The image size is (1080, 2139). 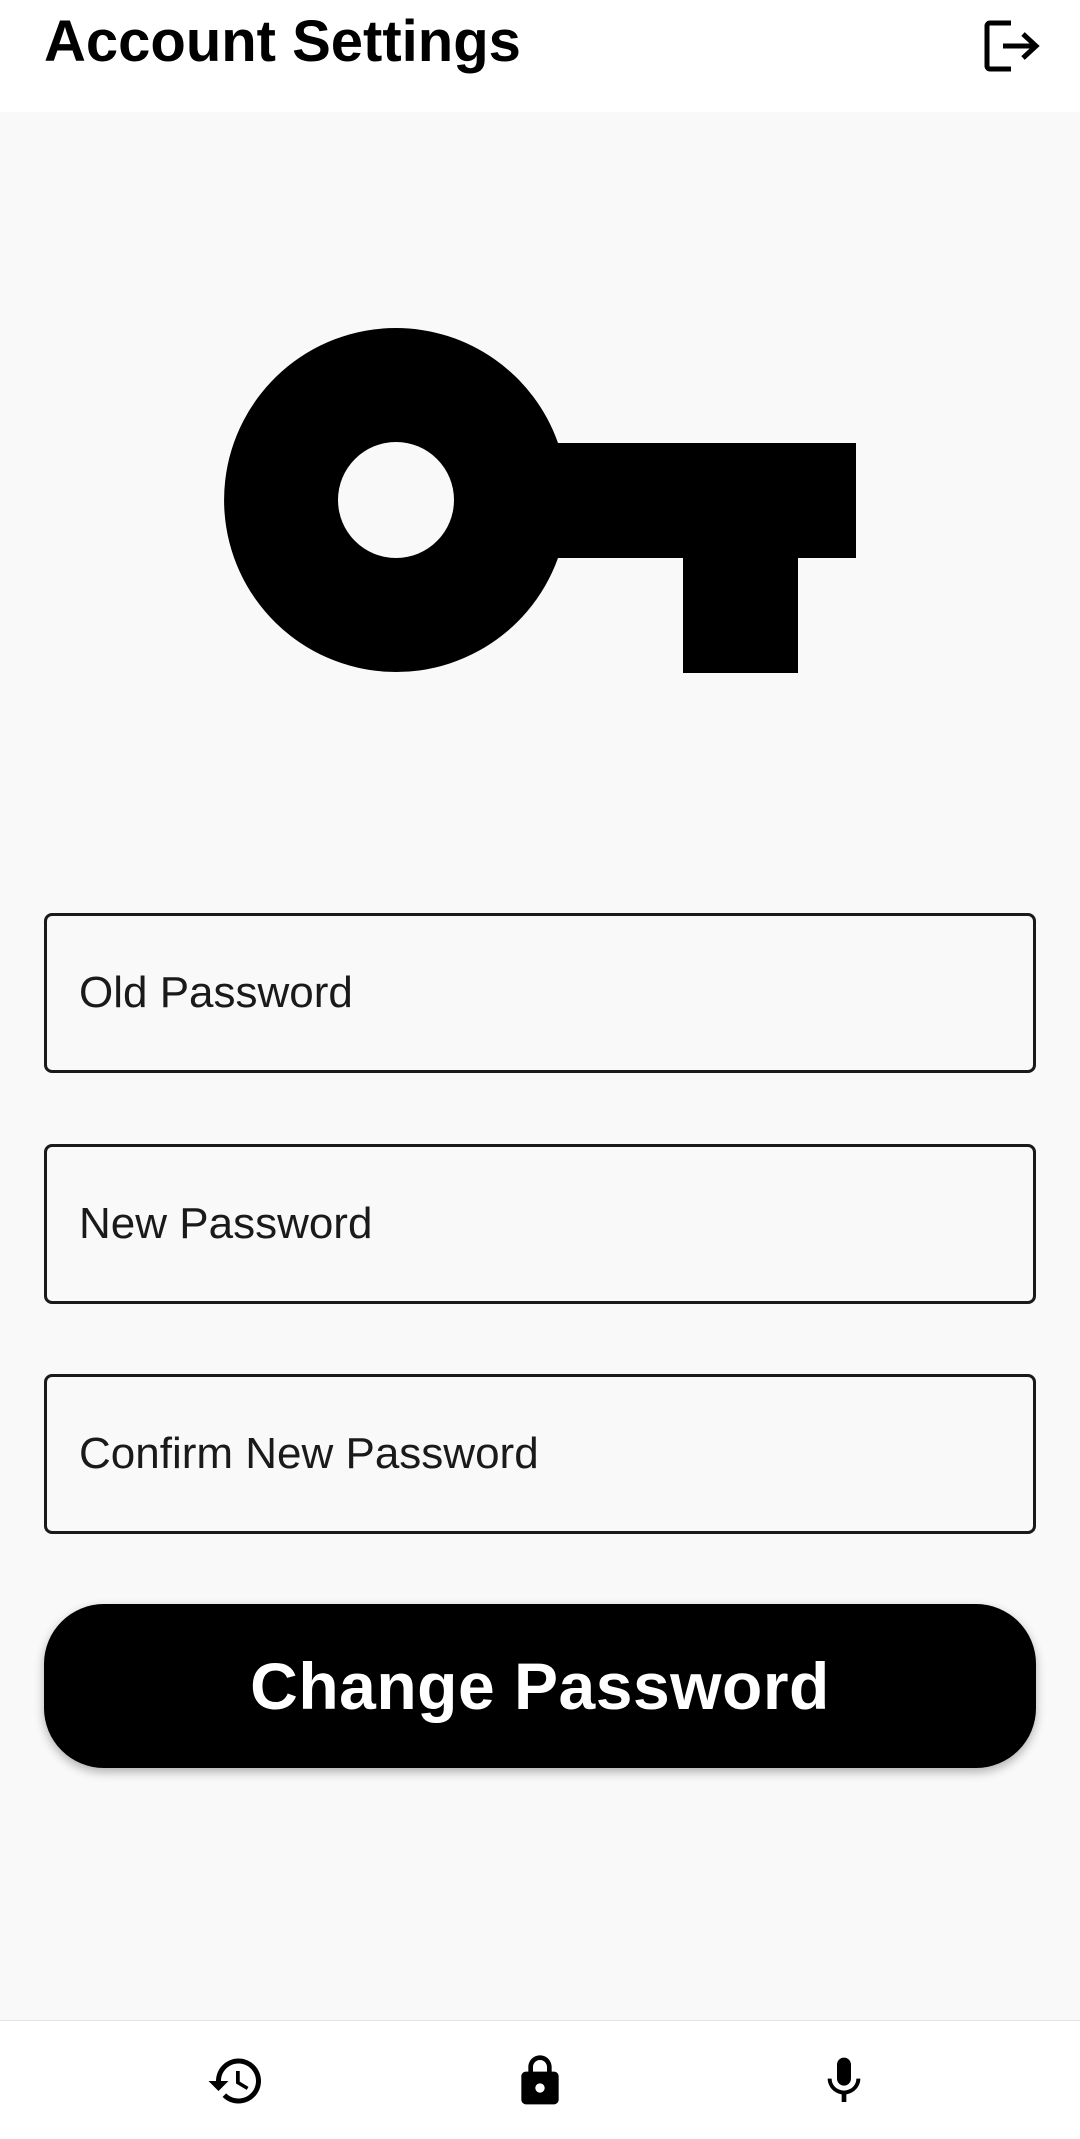 I want to click on nav-microphone, so click(x=844, y=2080).